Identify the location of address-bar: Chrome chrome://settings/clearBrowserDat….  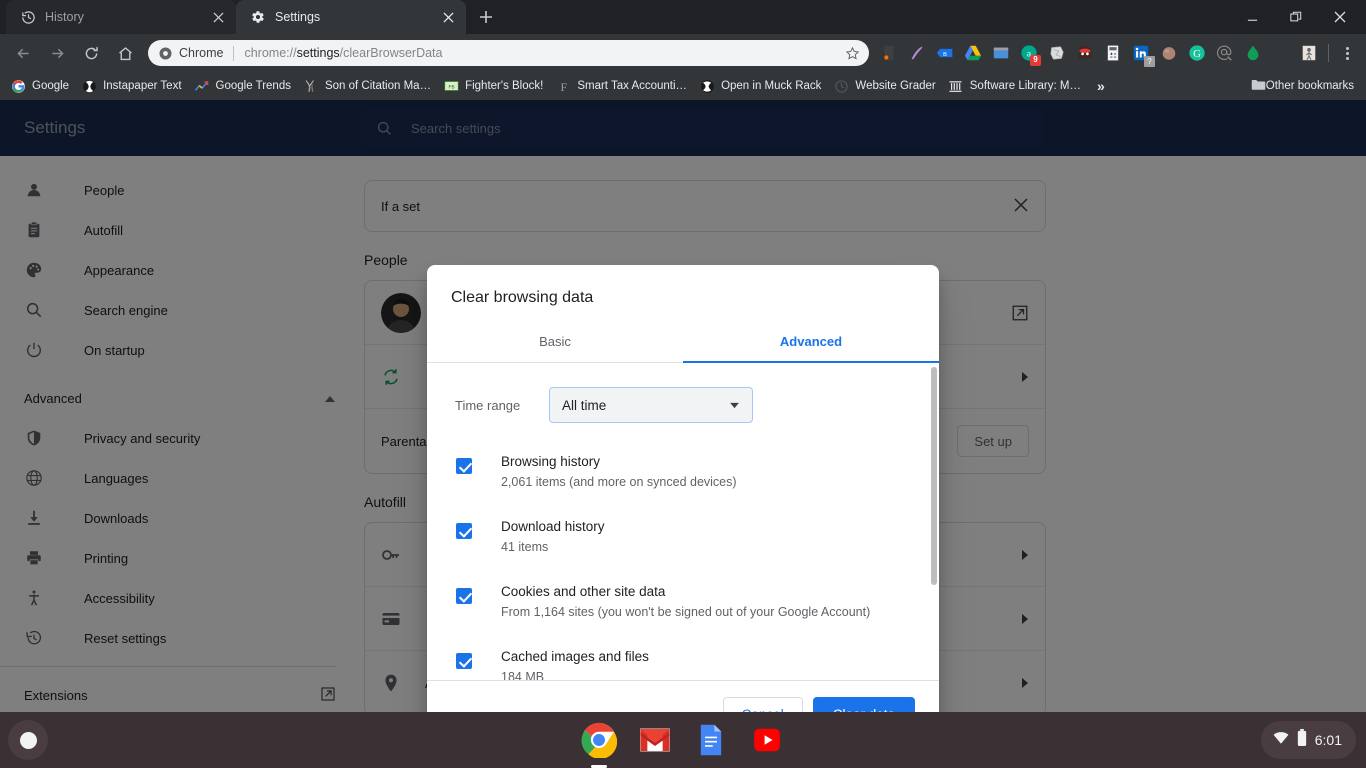
(508, 53).